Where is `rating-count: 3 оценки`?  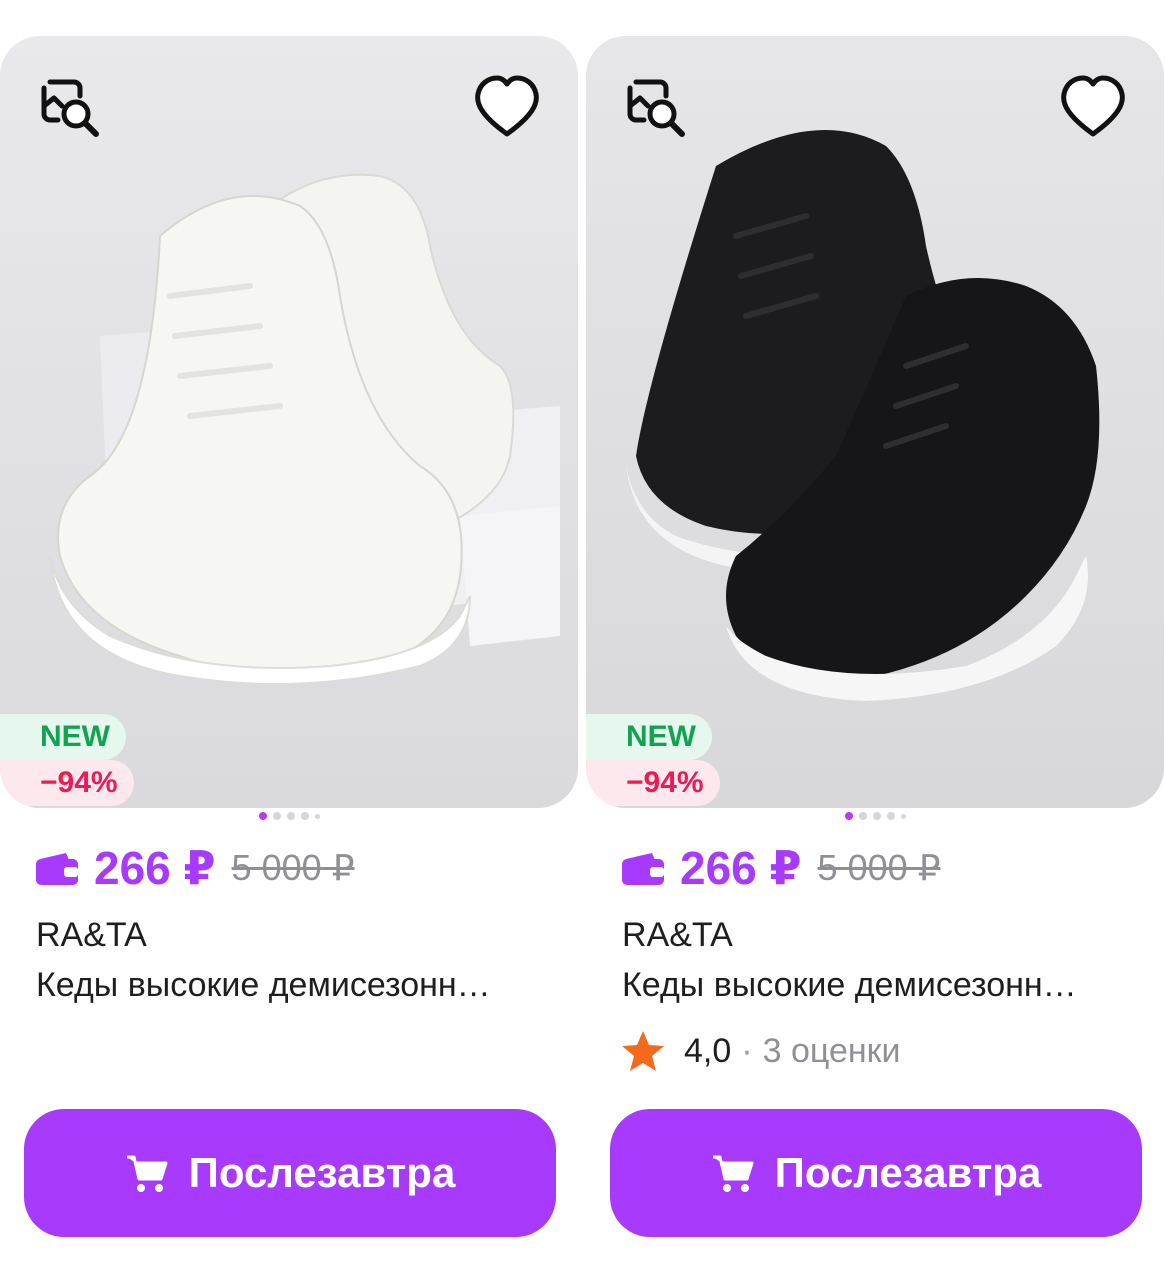 rating-count: 3 оценки is located at coordinates (831, 1050).